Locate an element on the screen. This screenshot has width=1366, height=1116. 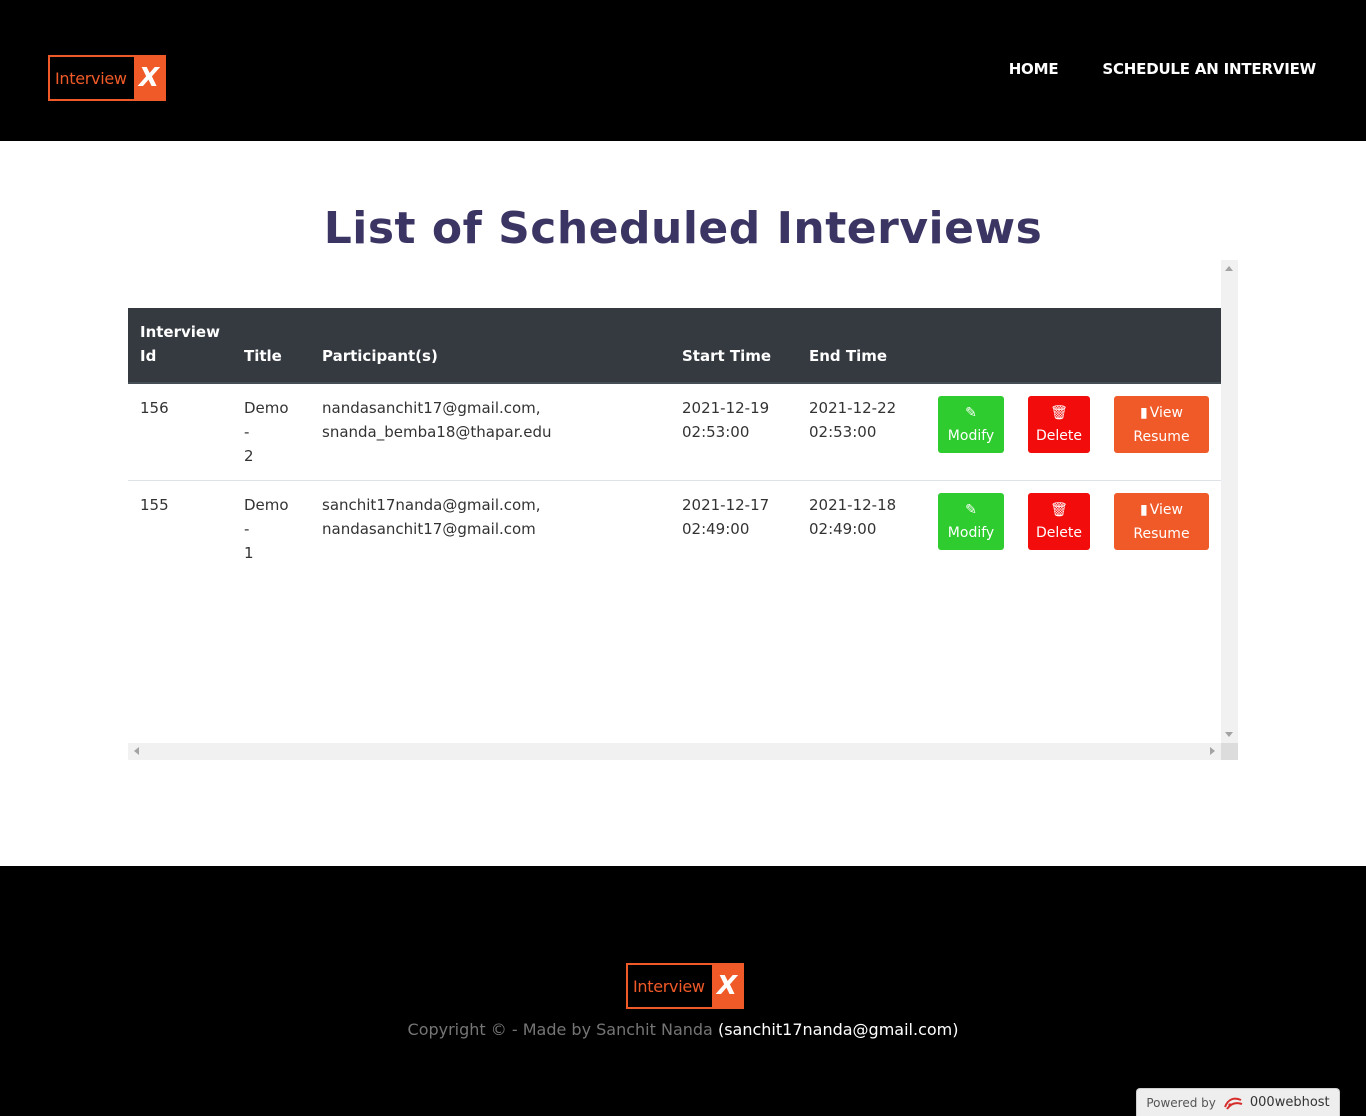
copyright-label: Copyright © - Made by Sanchit Nanda is located at coordinates (560, 1029).